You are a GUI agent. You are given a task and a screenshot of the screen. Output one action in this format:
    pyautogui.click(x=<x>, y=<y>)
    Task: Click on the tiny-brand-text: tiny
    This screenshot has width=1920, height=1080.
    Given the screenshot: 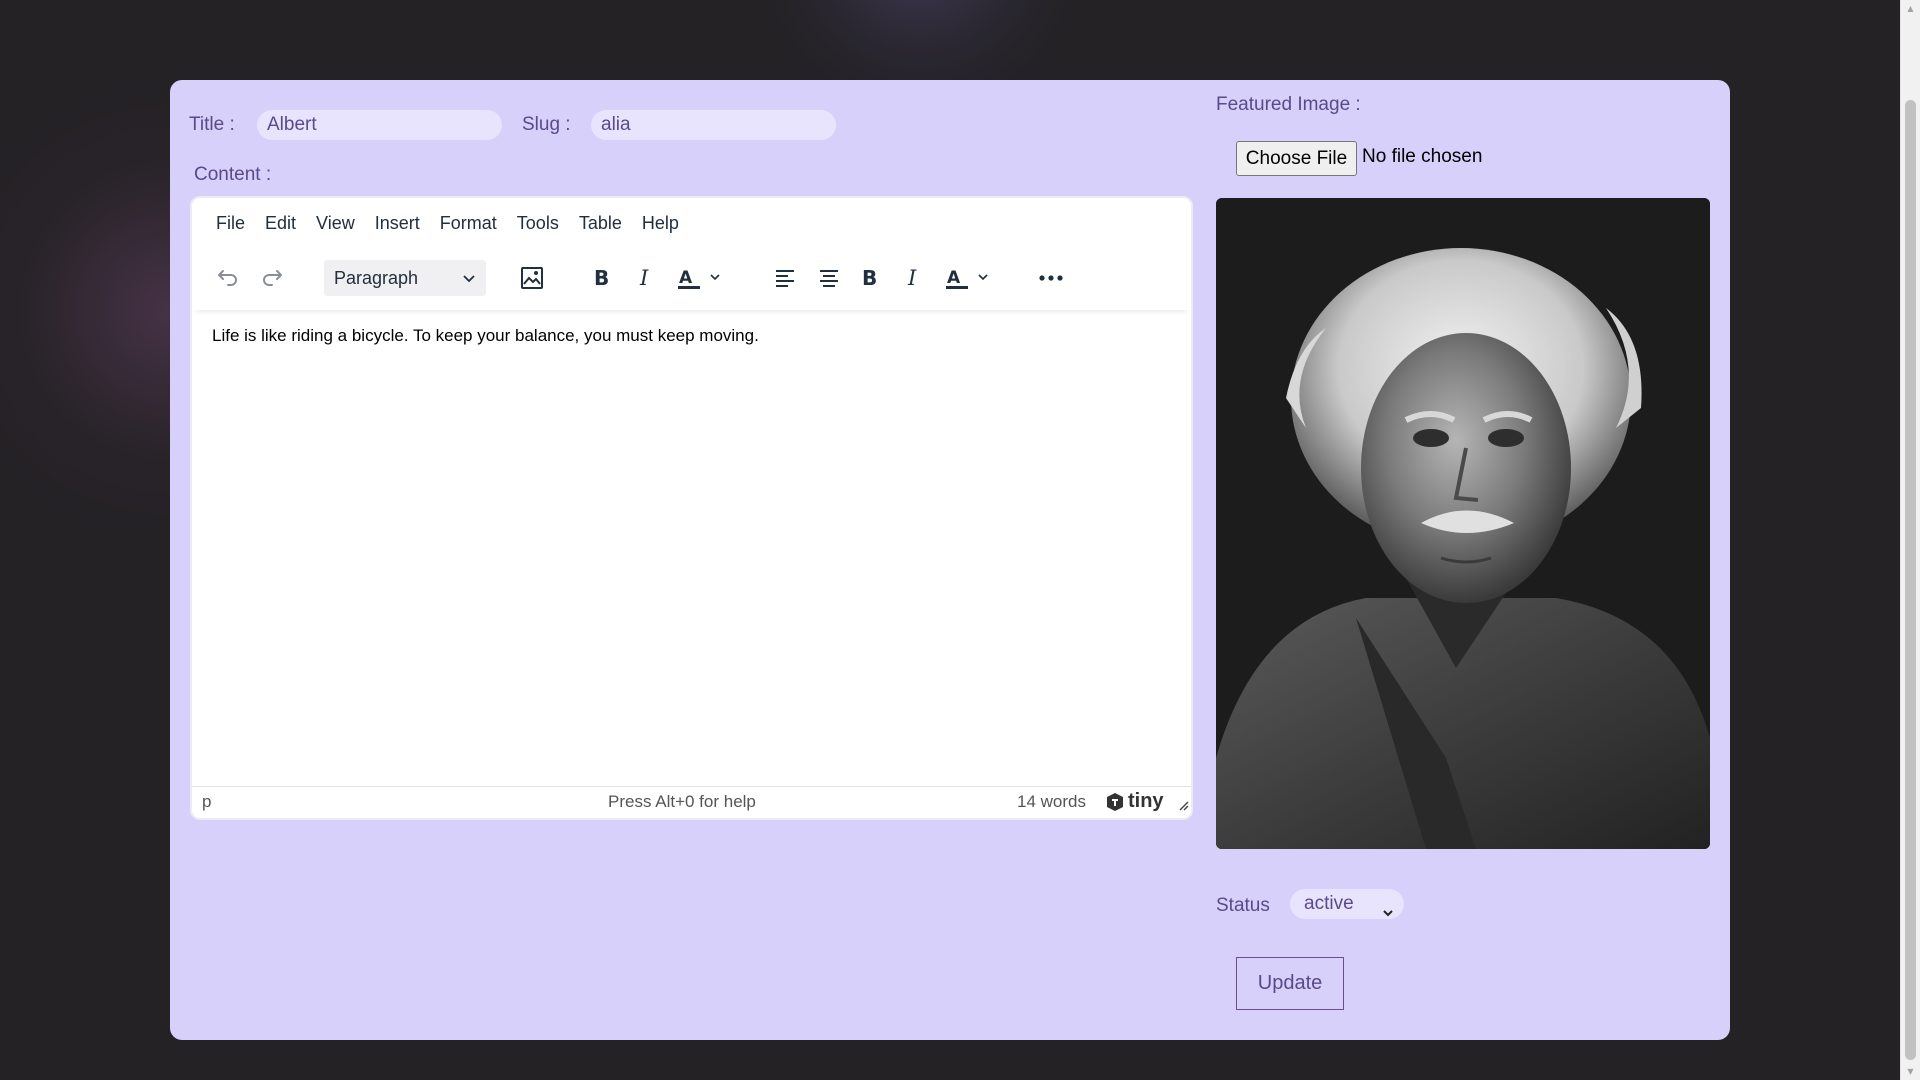 What is the action you would take?
    pyautogui.click(x=1146, y=801)
    